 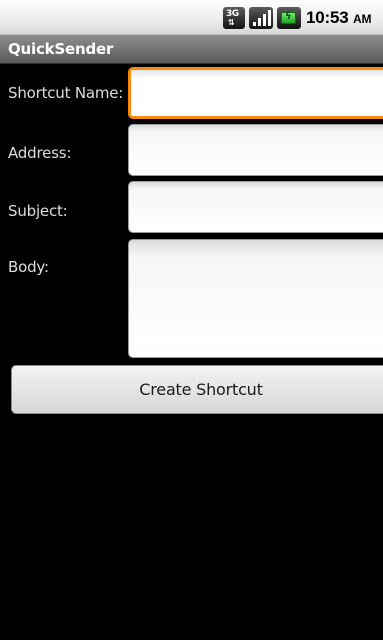 I want to click on address-input, so click(x=255, y=150).